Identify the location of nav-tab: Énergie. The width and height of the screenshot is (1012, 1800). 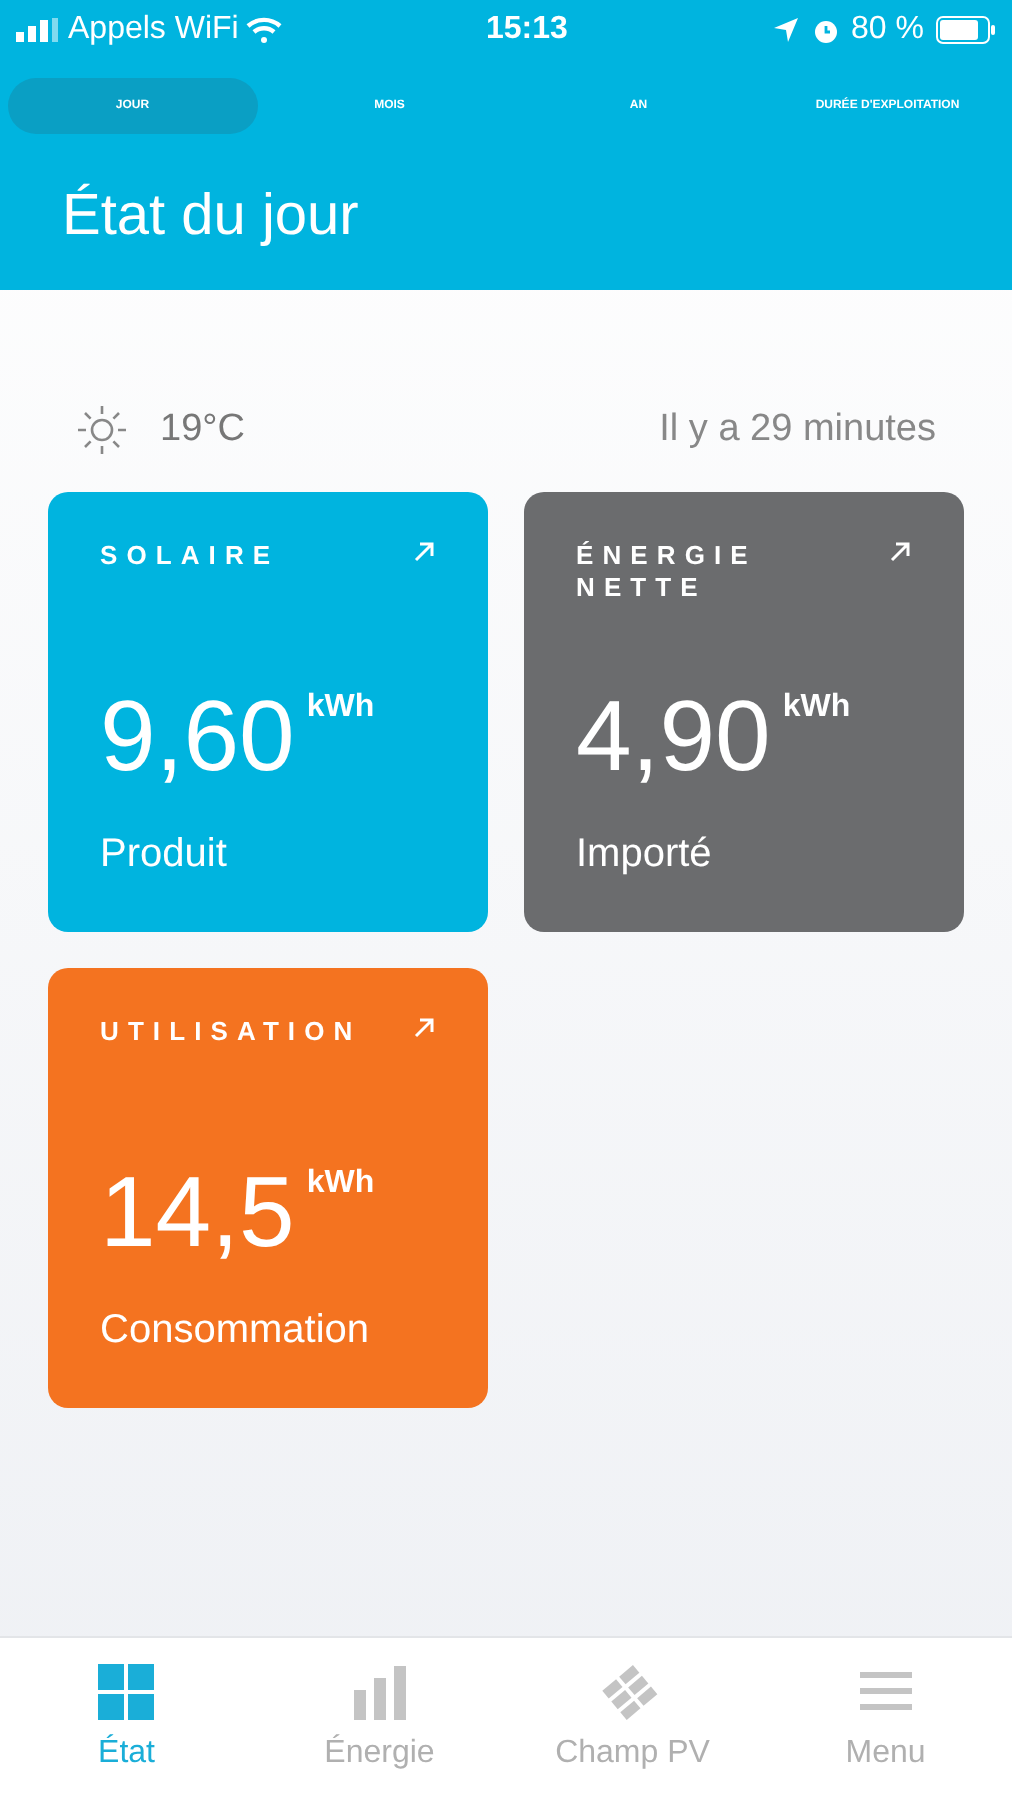
(379, 1719).